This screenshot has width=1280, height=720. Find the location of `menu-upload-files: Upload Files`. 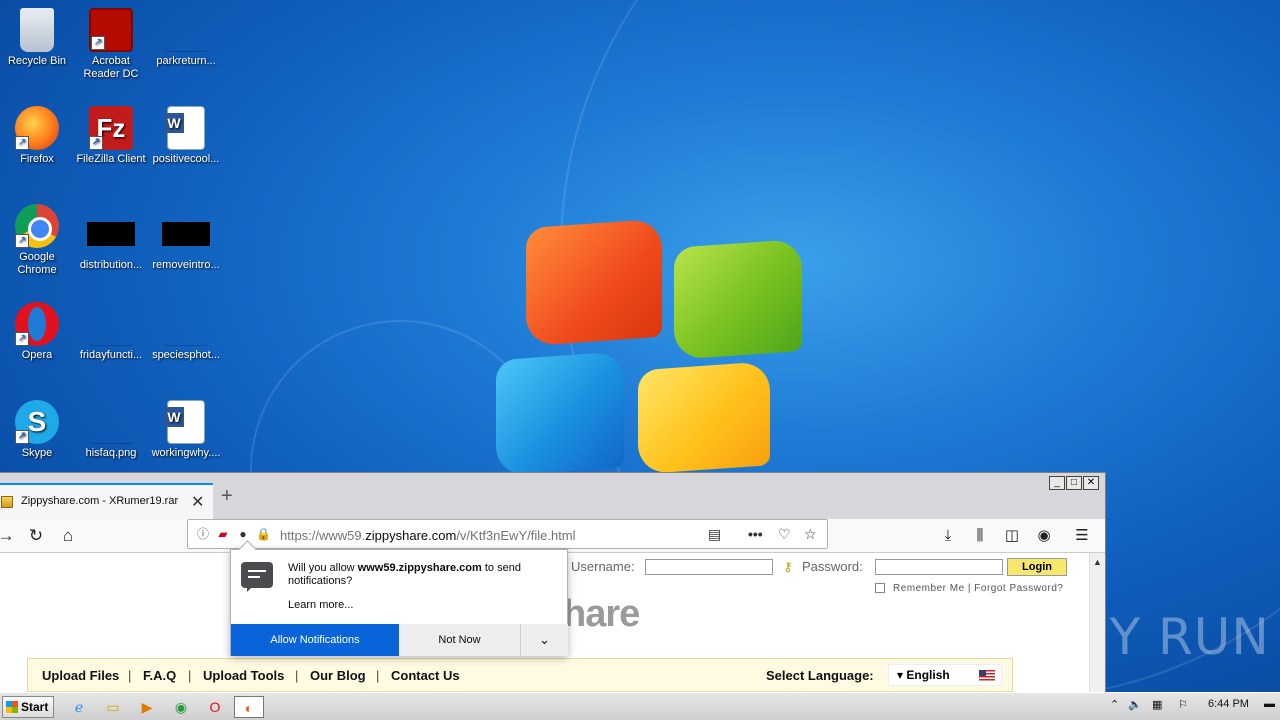

menu-upload-files: Upload Files is located at coordinates (80, 675).